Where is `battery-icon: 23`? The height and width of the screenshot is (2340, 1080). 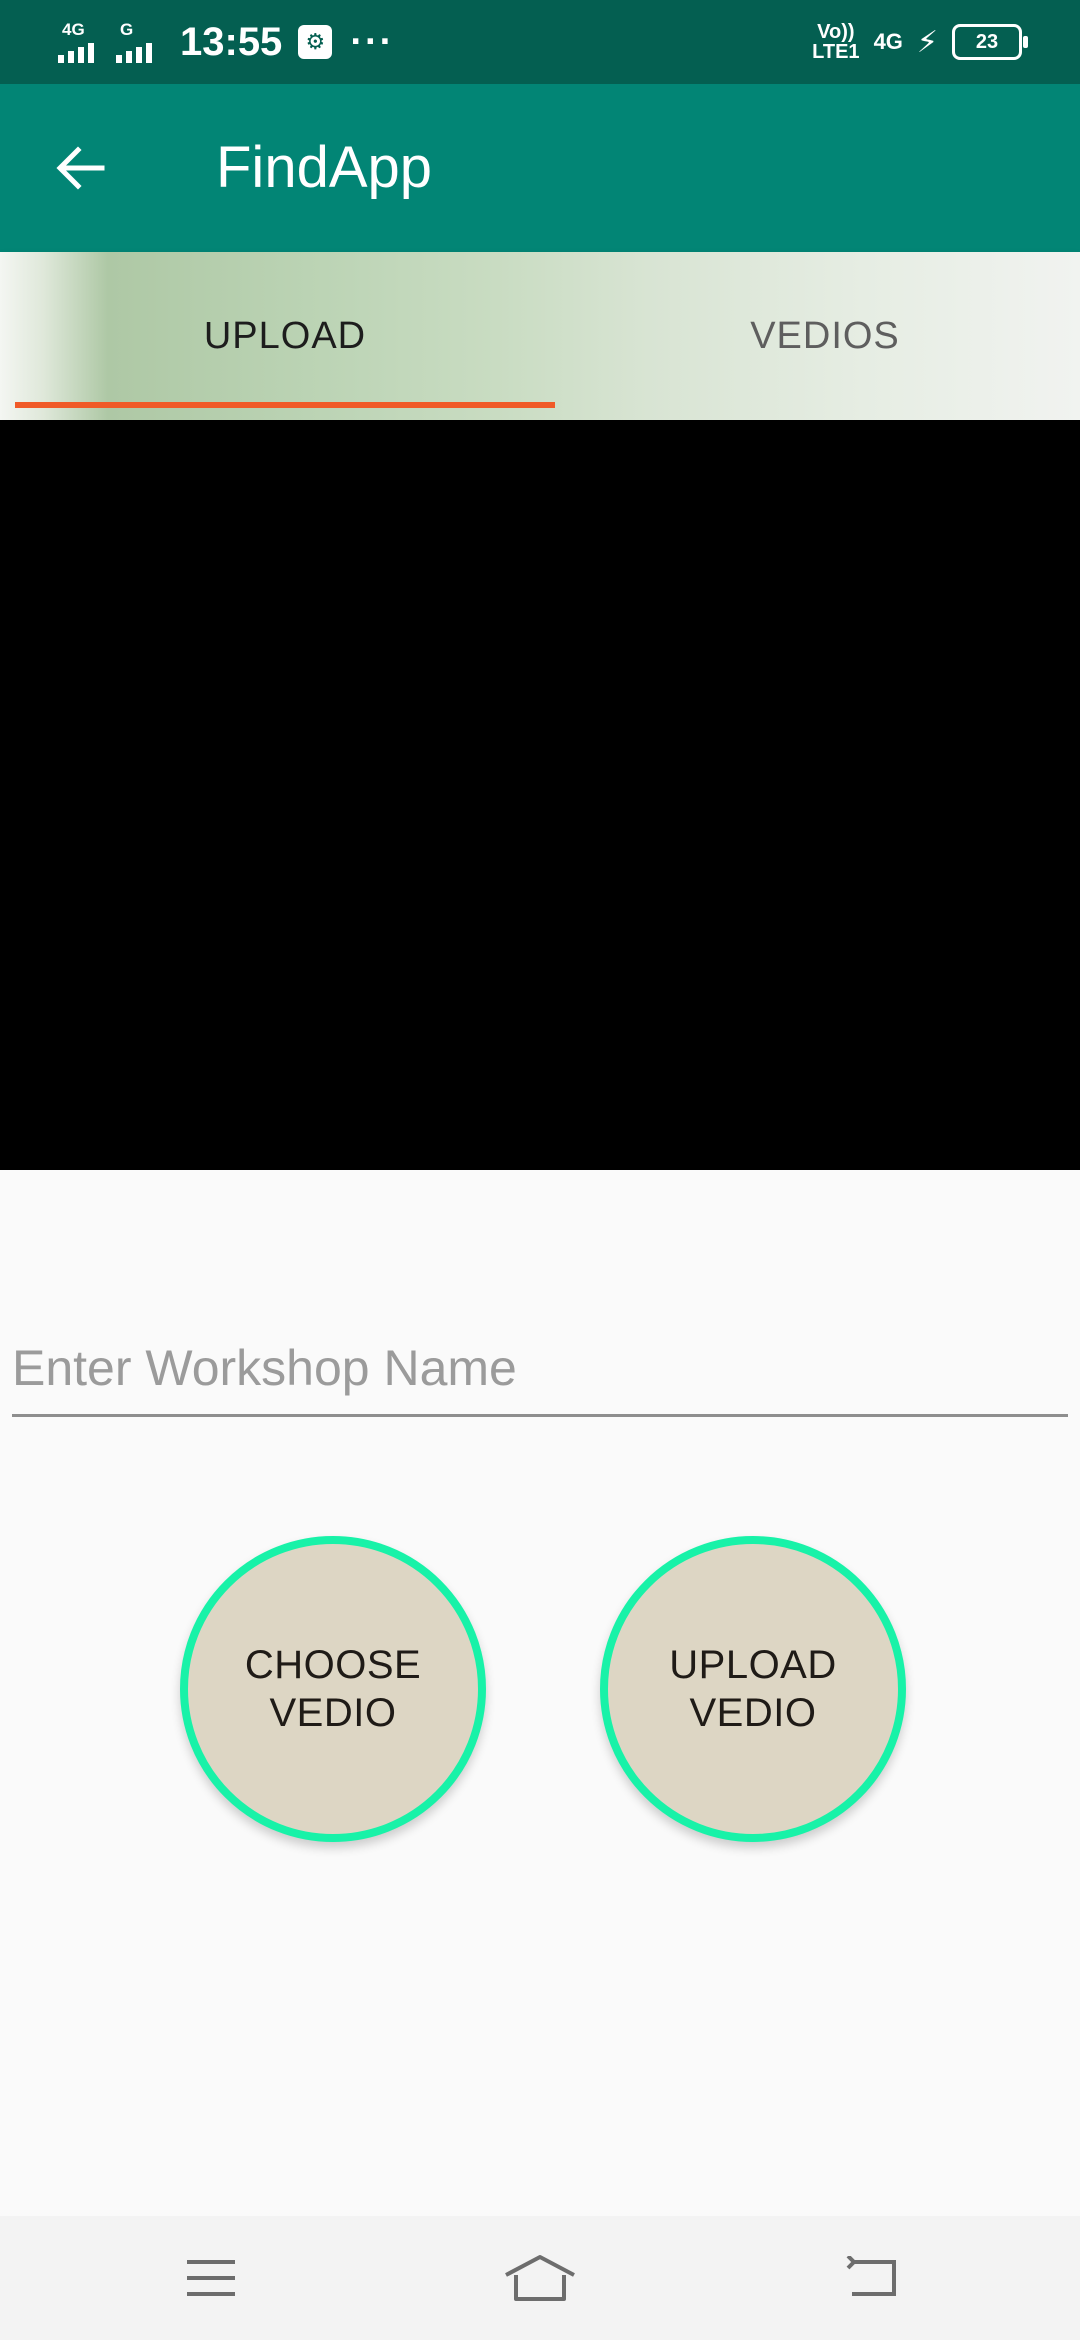
battery-icon: 23 is located at coordinates (990, 42).